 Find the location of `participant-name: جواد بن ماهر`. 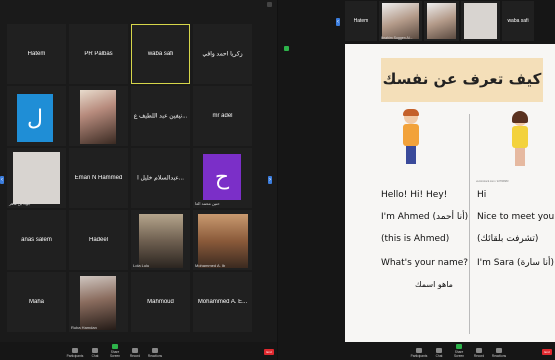

participant-name: جواد بن ماهر is located at coordinates (20, 203).